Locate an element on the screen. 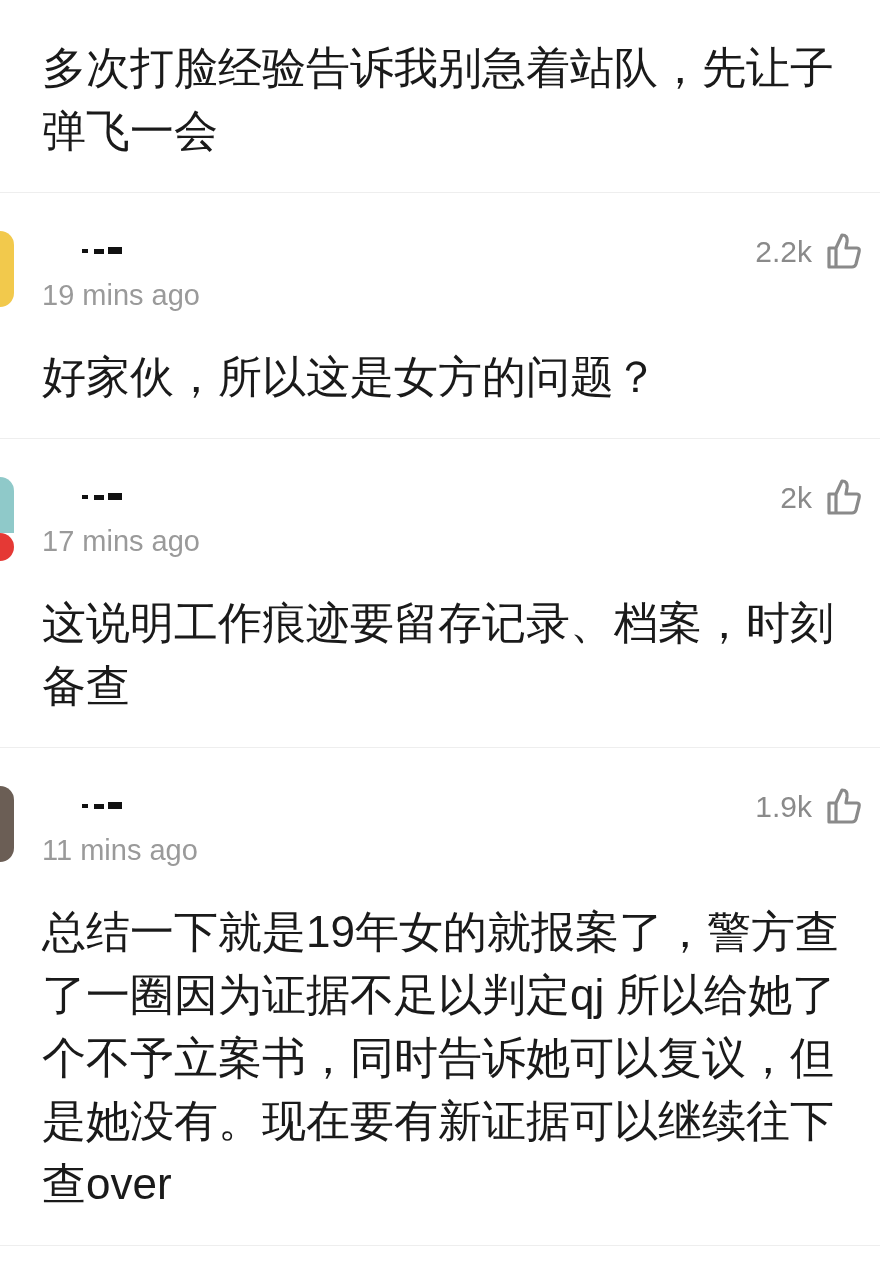 The image size is (880, 1287). comment-text: 好家伙，所以这是女方的问题？ is located at coordinates (350, 377).